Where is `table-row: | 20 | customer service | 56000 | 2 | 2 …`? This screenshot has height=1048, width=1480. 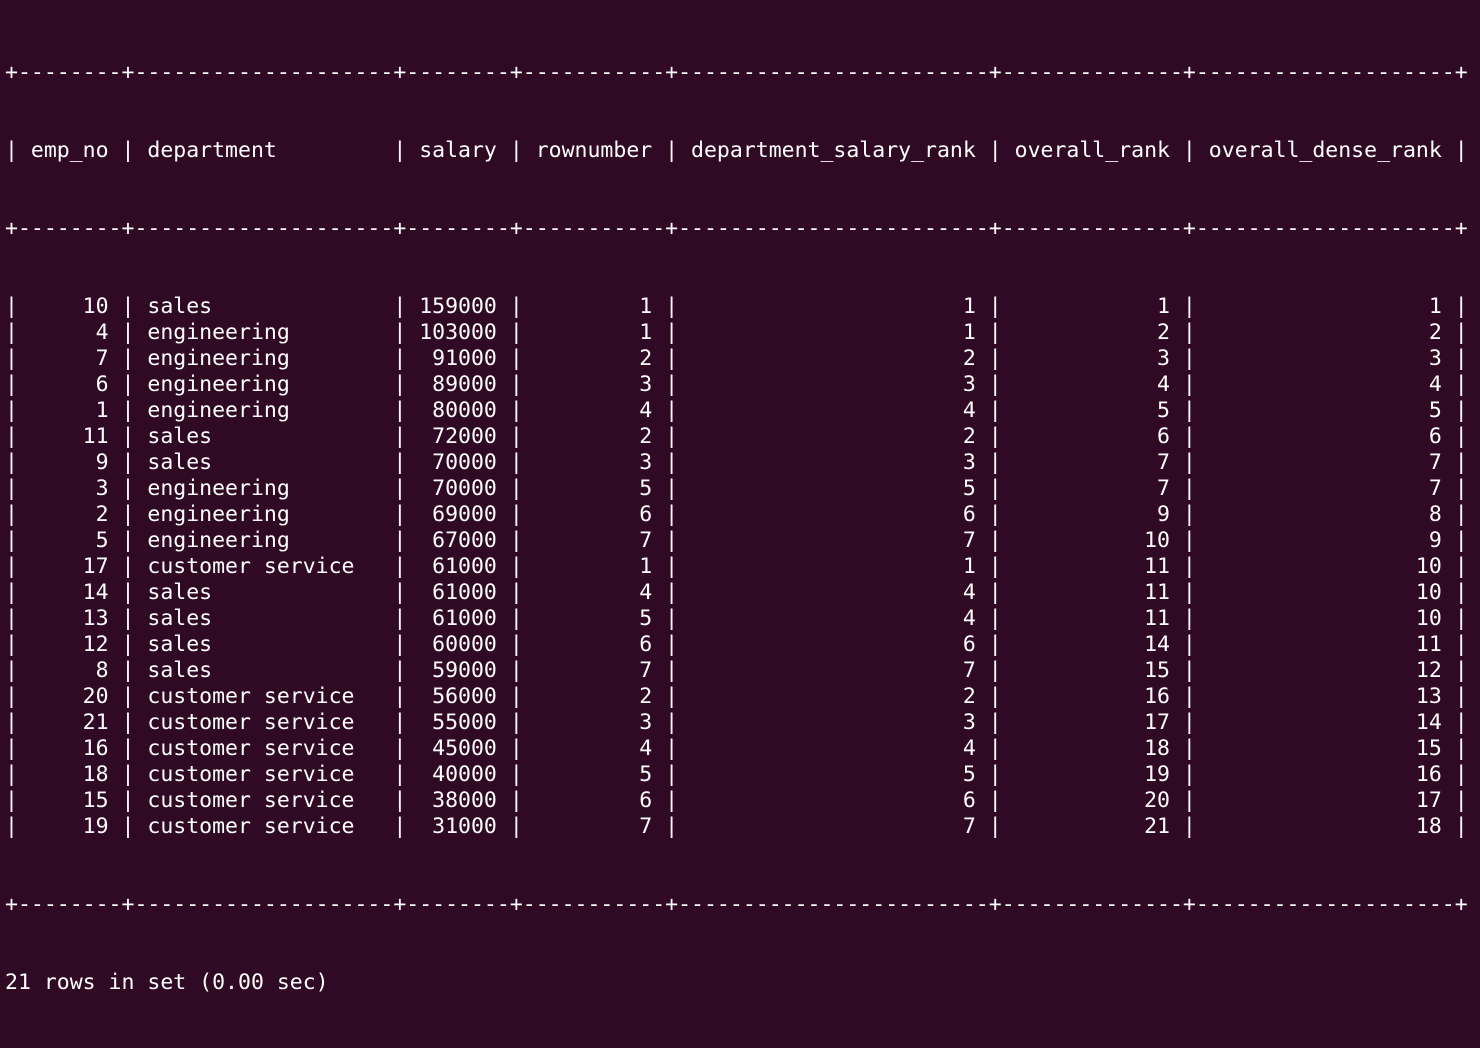 table-row: | 20 | customer service | 56000 | 2 | 2 … is located at coordinates (736, 696).